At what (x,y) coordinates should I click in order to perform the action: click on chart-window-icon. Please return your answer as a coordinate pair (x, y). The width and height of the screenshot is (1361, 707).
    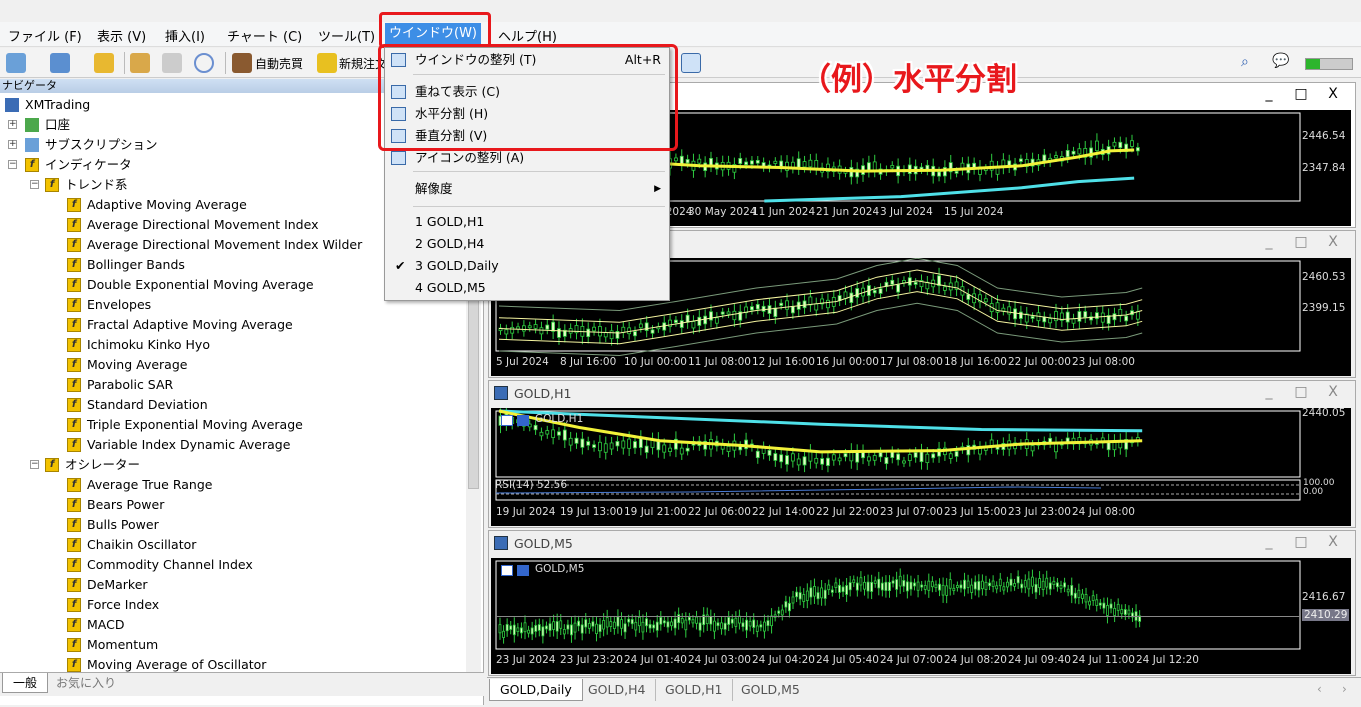
    Looking at the image, I should click on (691, 63).